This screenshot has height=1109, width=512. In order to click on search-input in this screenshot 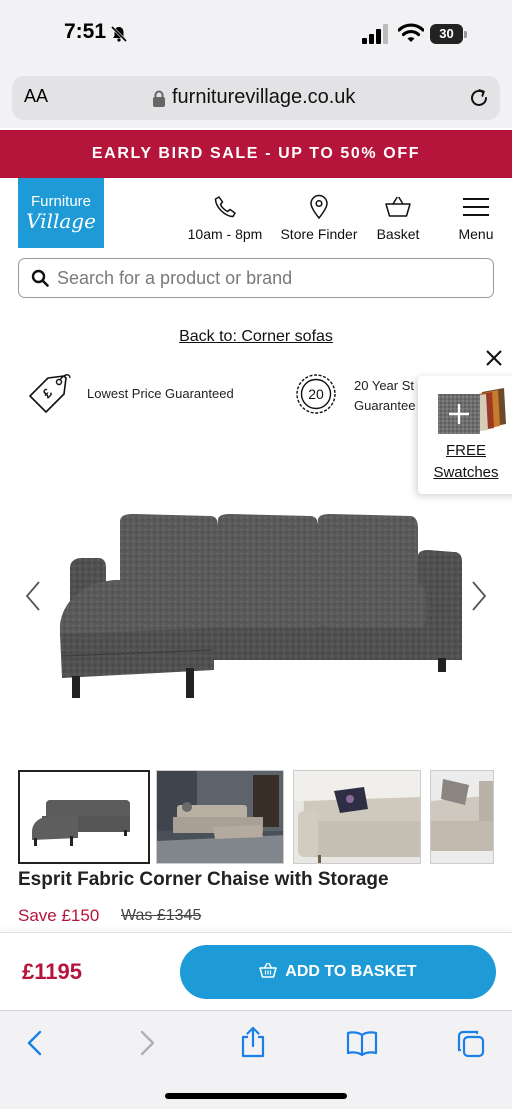, I will do `click(267, 278)`.